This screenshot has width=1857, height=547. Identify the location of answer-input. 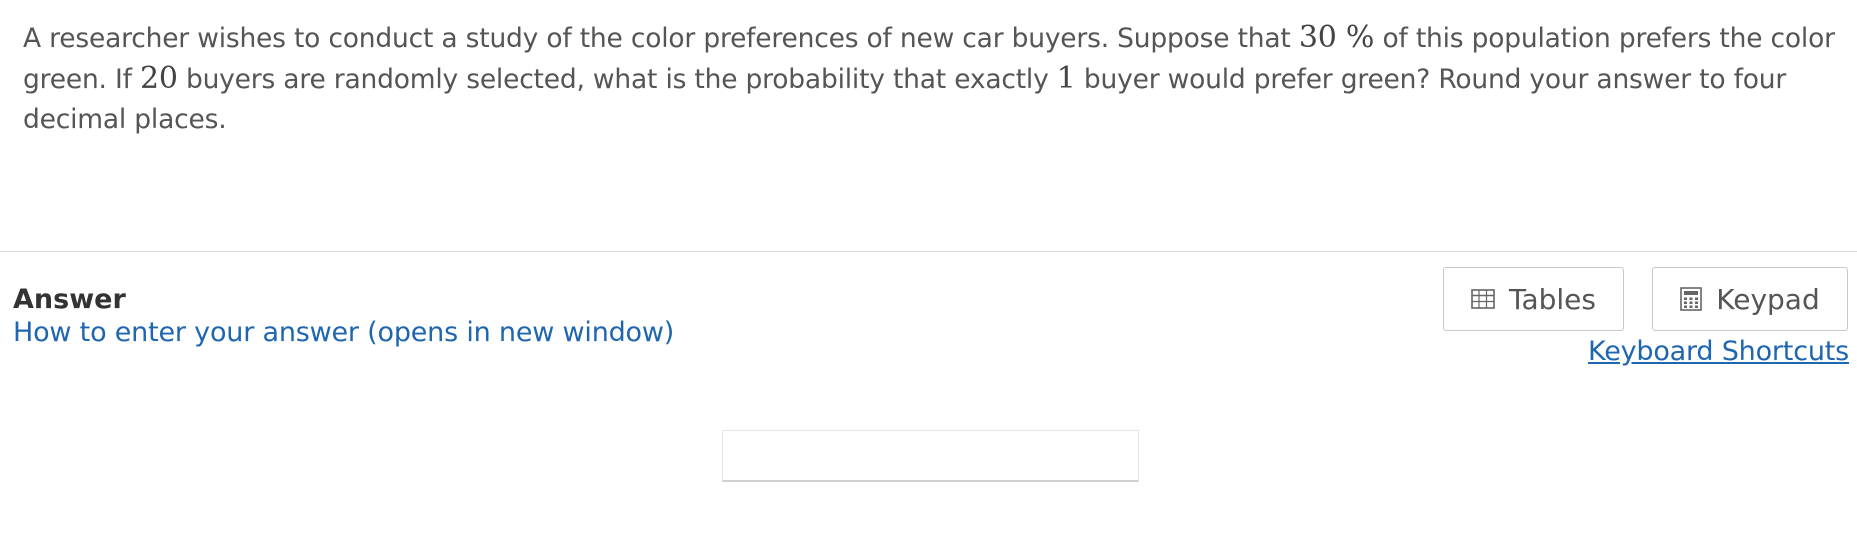
(930, 456).